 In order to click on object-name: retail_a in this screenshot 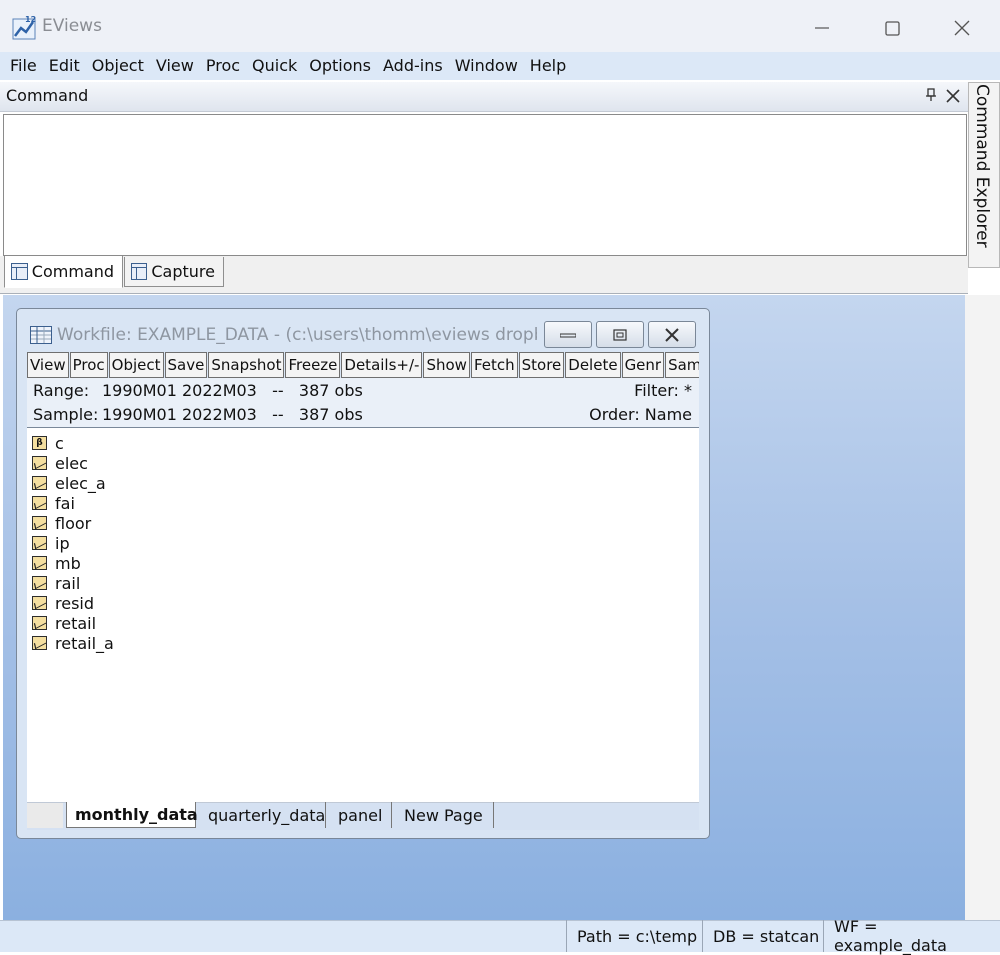, I will do `click(84, 643)`.